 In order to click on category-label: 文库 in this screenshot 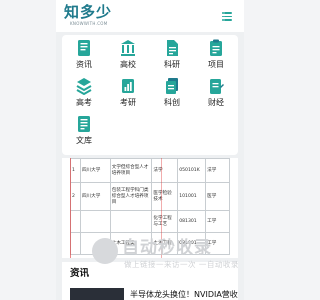, I will do `click(84, 140)`.